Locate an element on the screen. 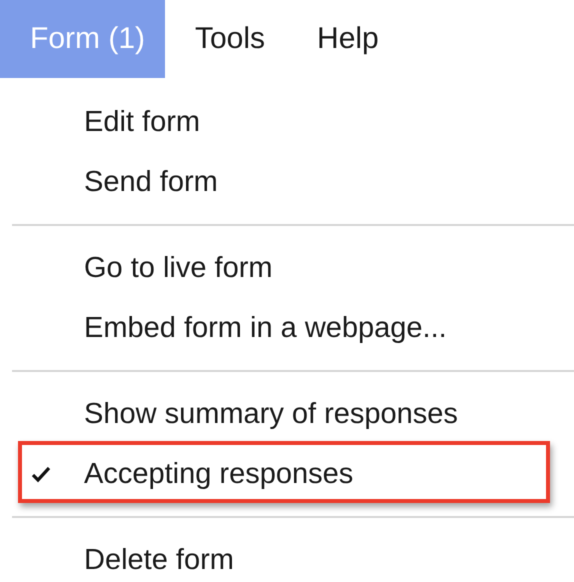  menu-item: Accepting responses is located at coordinates (219, 474).